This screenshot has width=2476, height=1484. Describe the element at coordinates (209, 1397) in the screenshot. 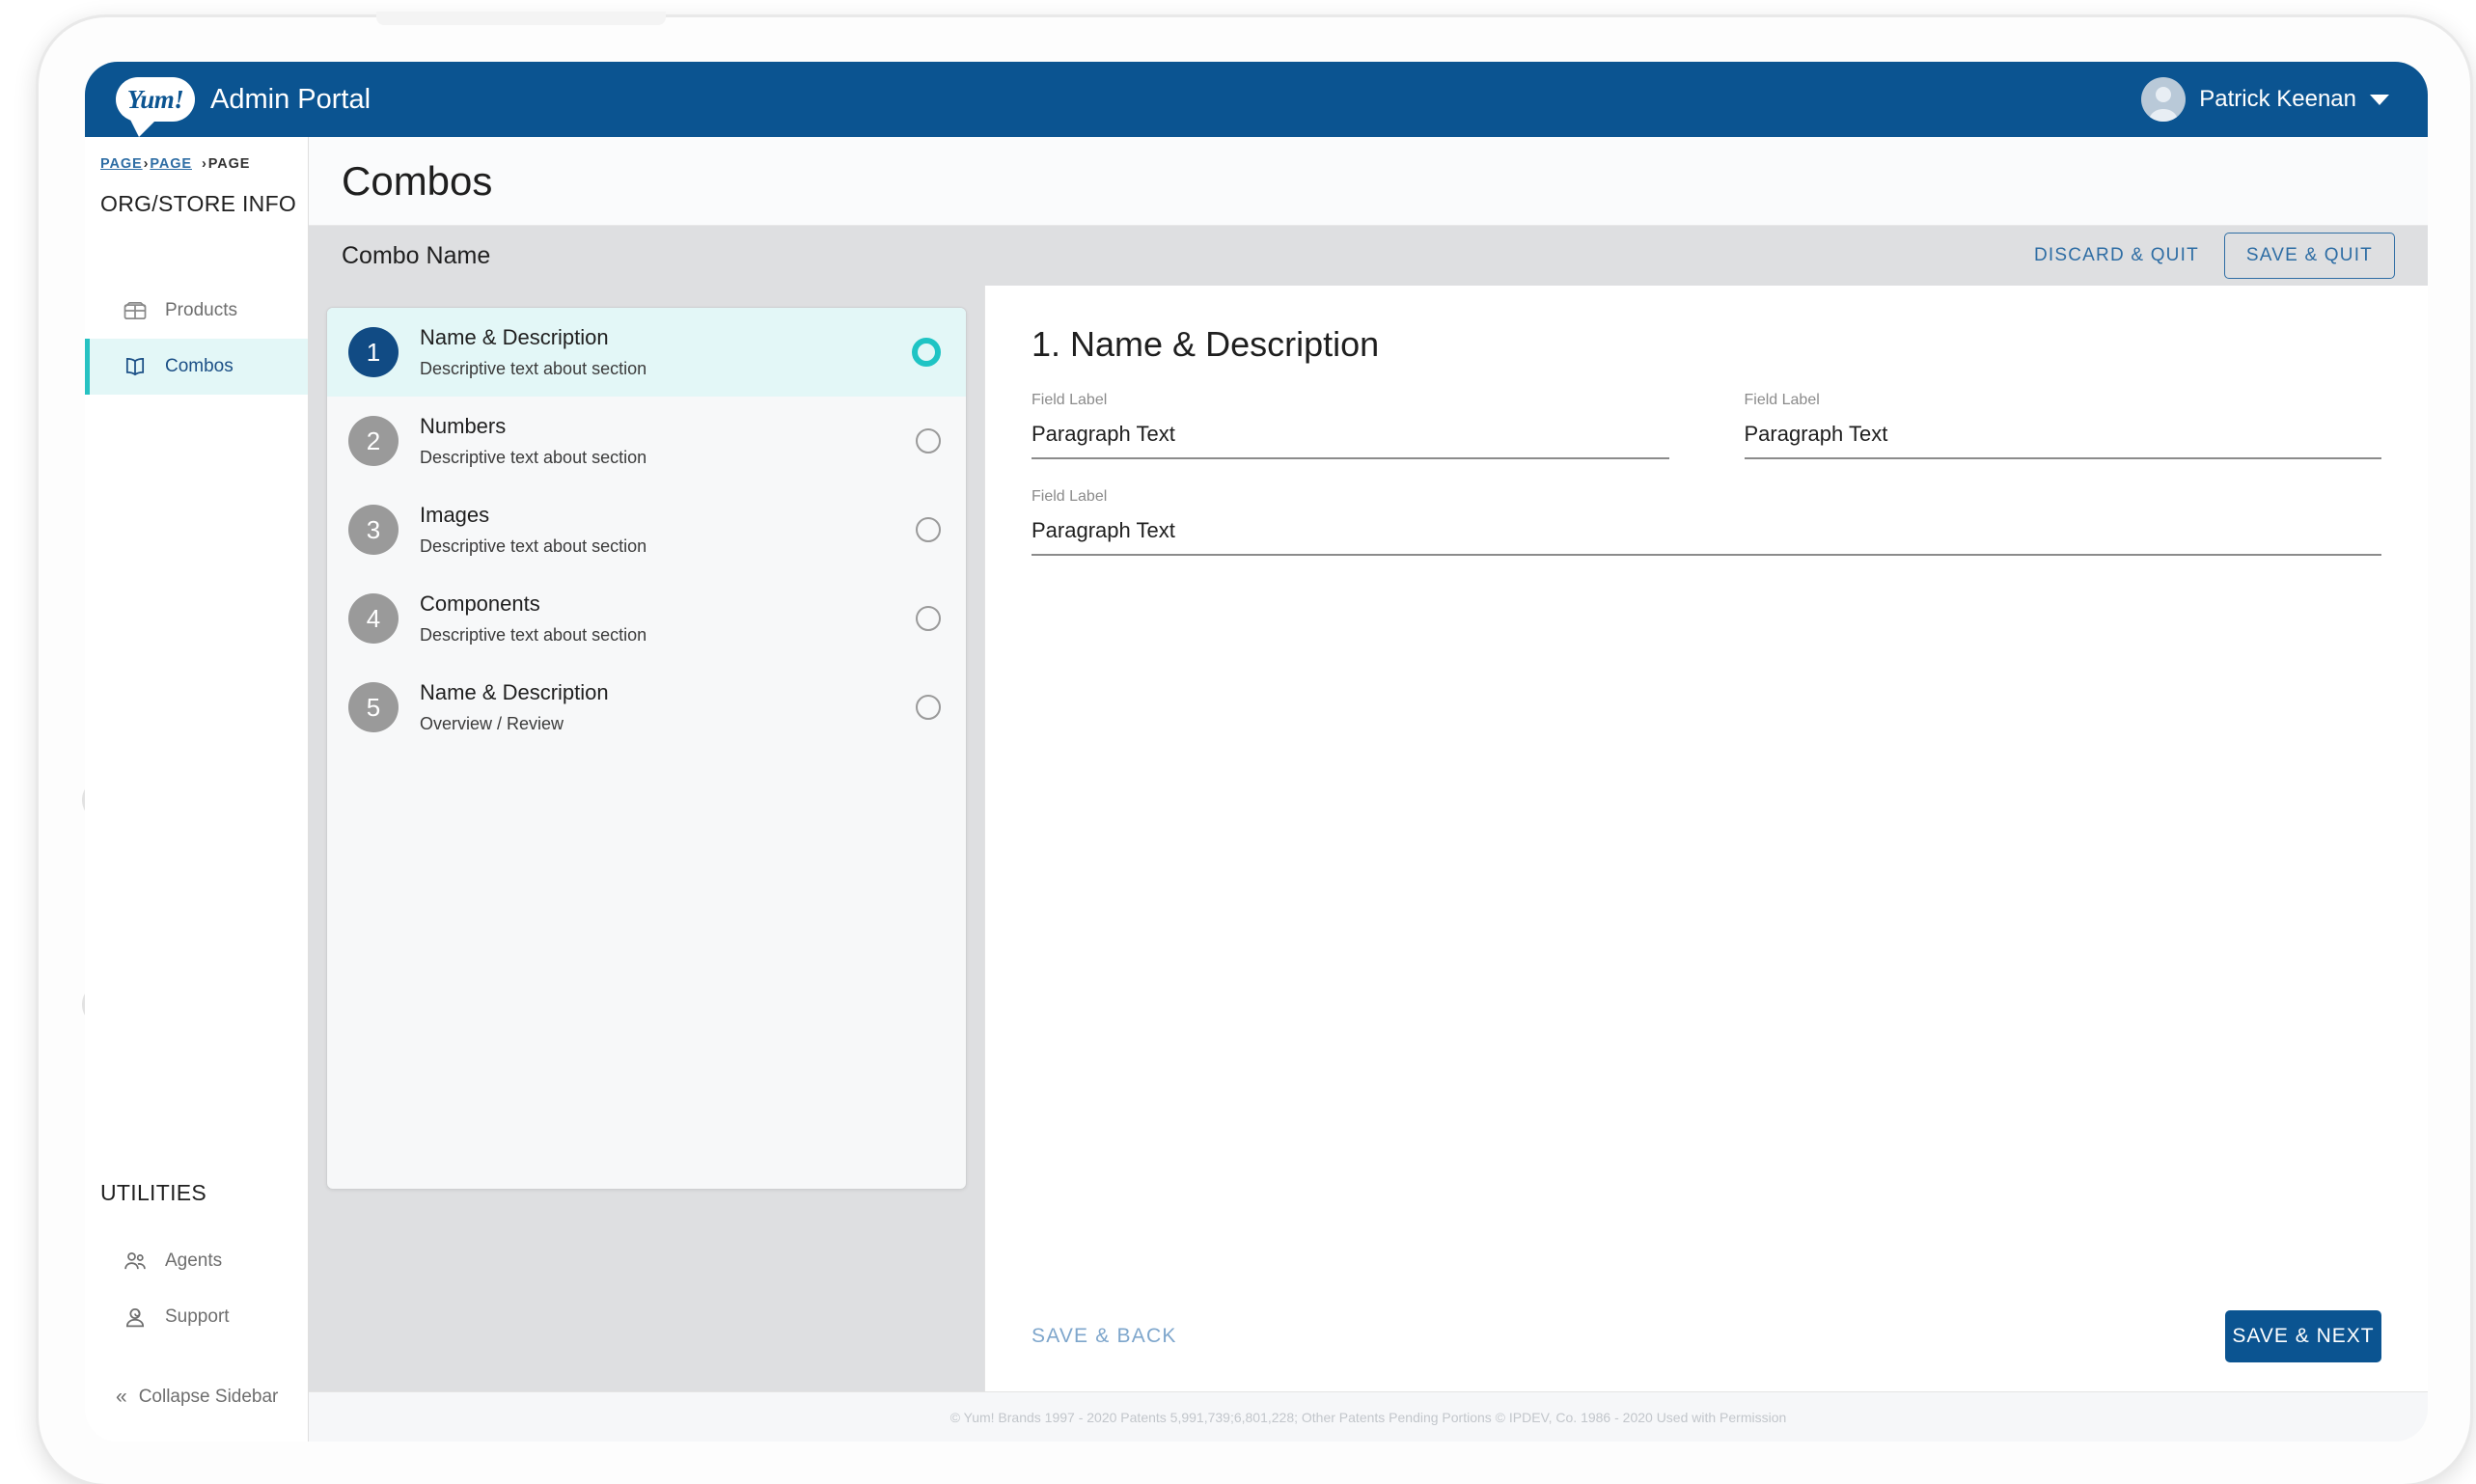

I see `collapse-sidebar-label: Collapse Sidebar` at that location.